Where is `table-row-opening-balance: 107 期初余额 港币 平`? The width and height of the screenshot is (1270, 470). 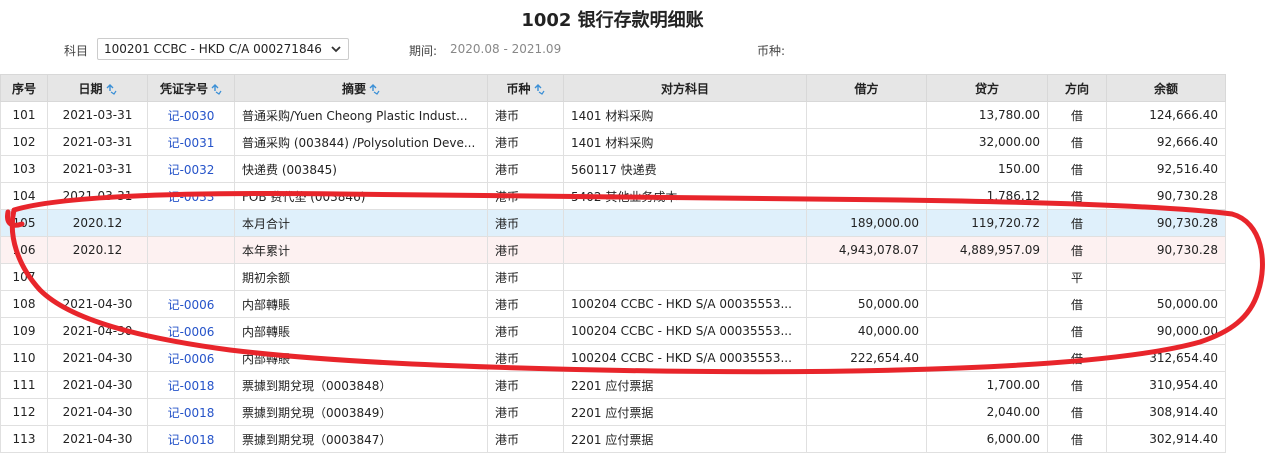
table-row-opening-balance: 107 期初余额 港币 平 is located at coordinates (613, 277).